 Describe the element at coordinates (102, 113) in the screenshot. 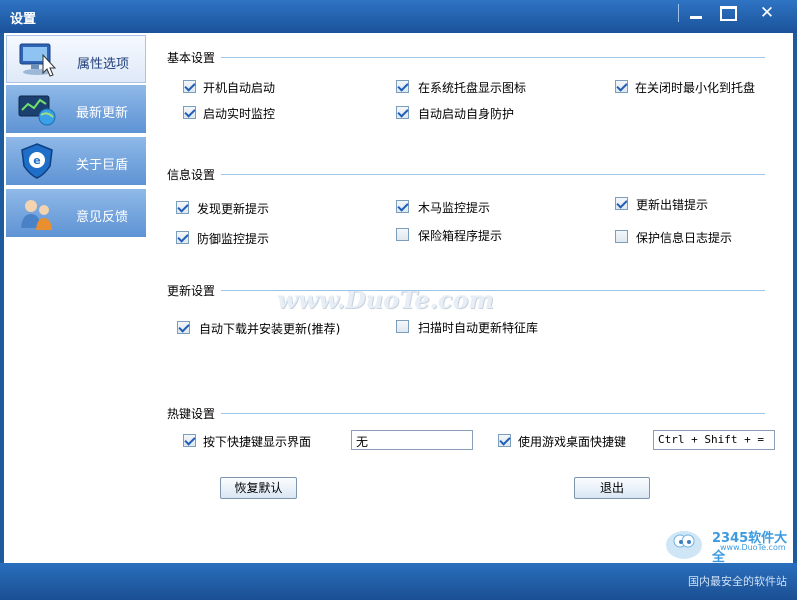

I see `sidebar-item-label: 最新更新` at that location.